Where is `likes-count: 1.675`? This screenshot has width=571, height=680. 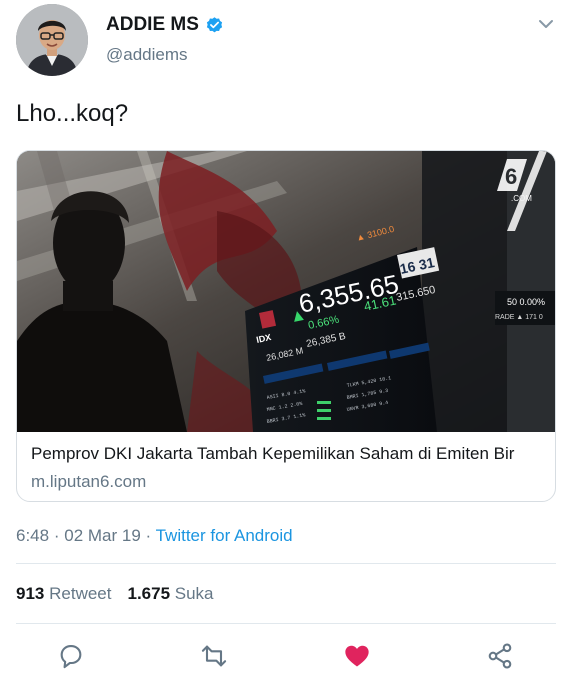
likes-count: 1.675 is located at coordinates (149, 593).